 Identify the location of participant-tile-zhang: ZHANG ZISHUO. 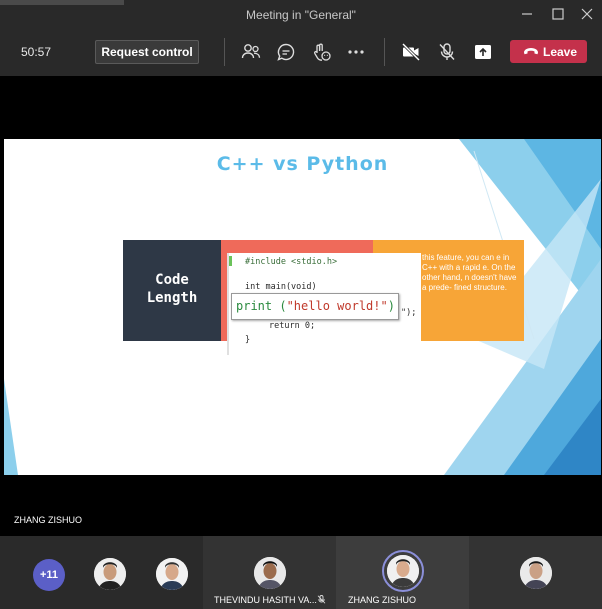
(402, 572).